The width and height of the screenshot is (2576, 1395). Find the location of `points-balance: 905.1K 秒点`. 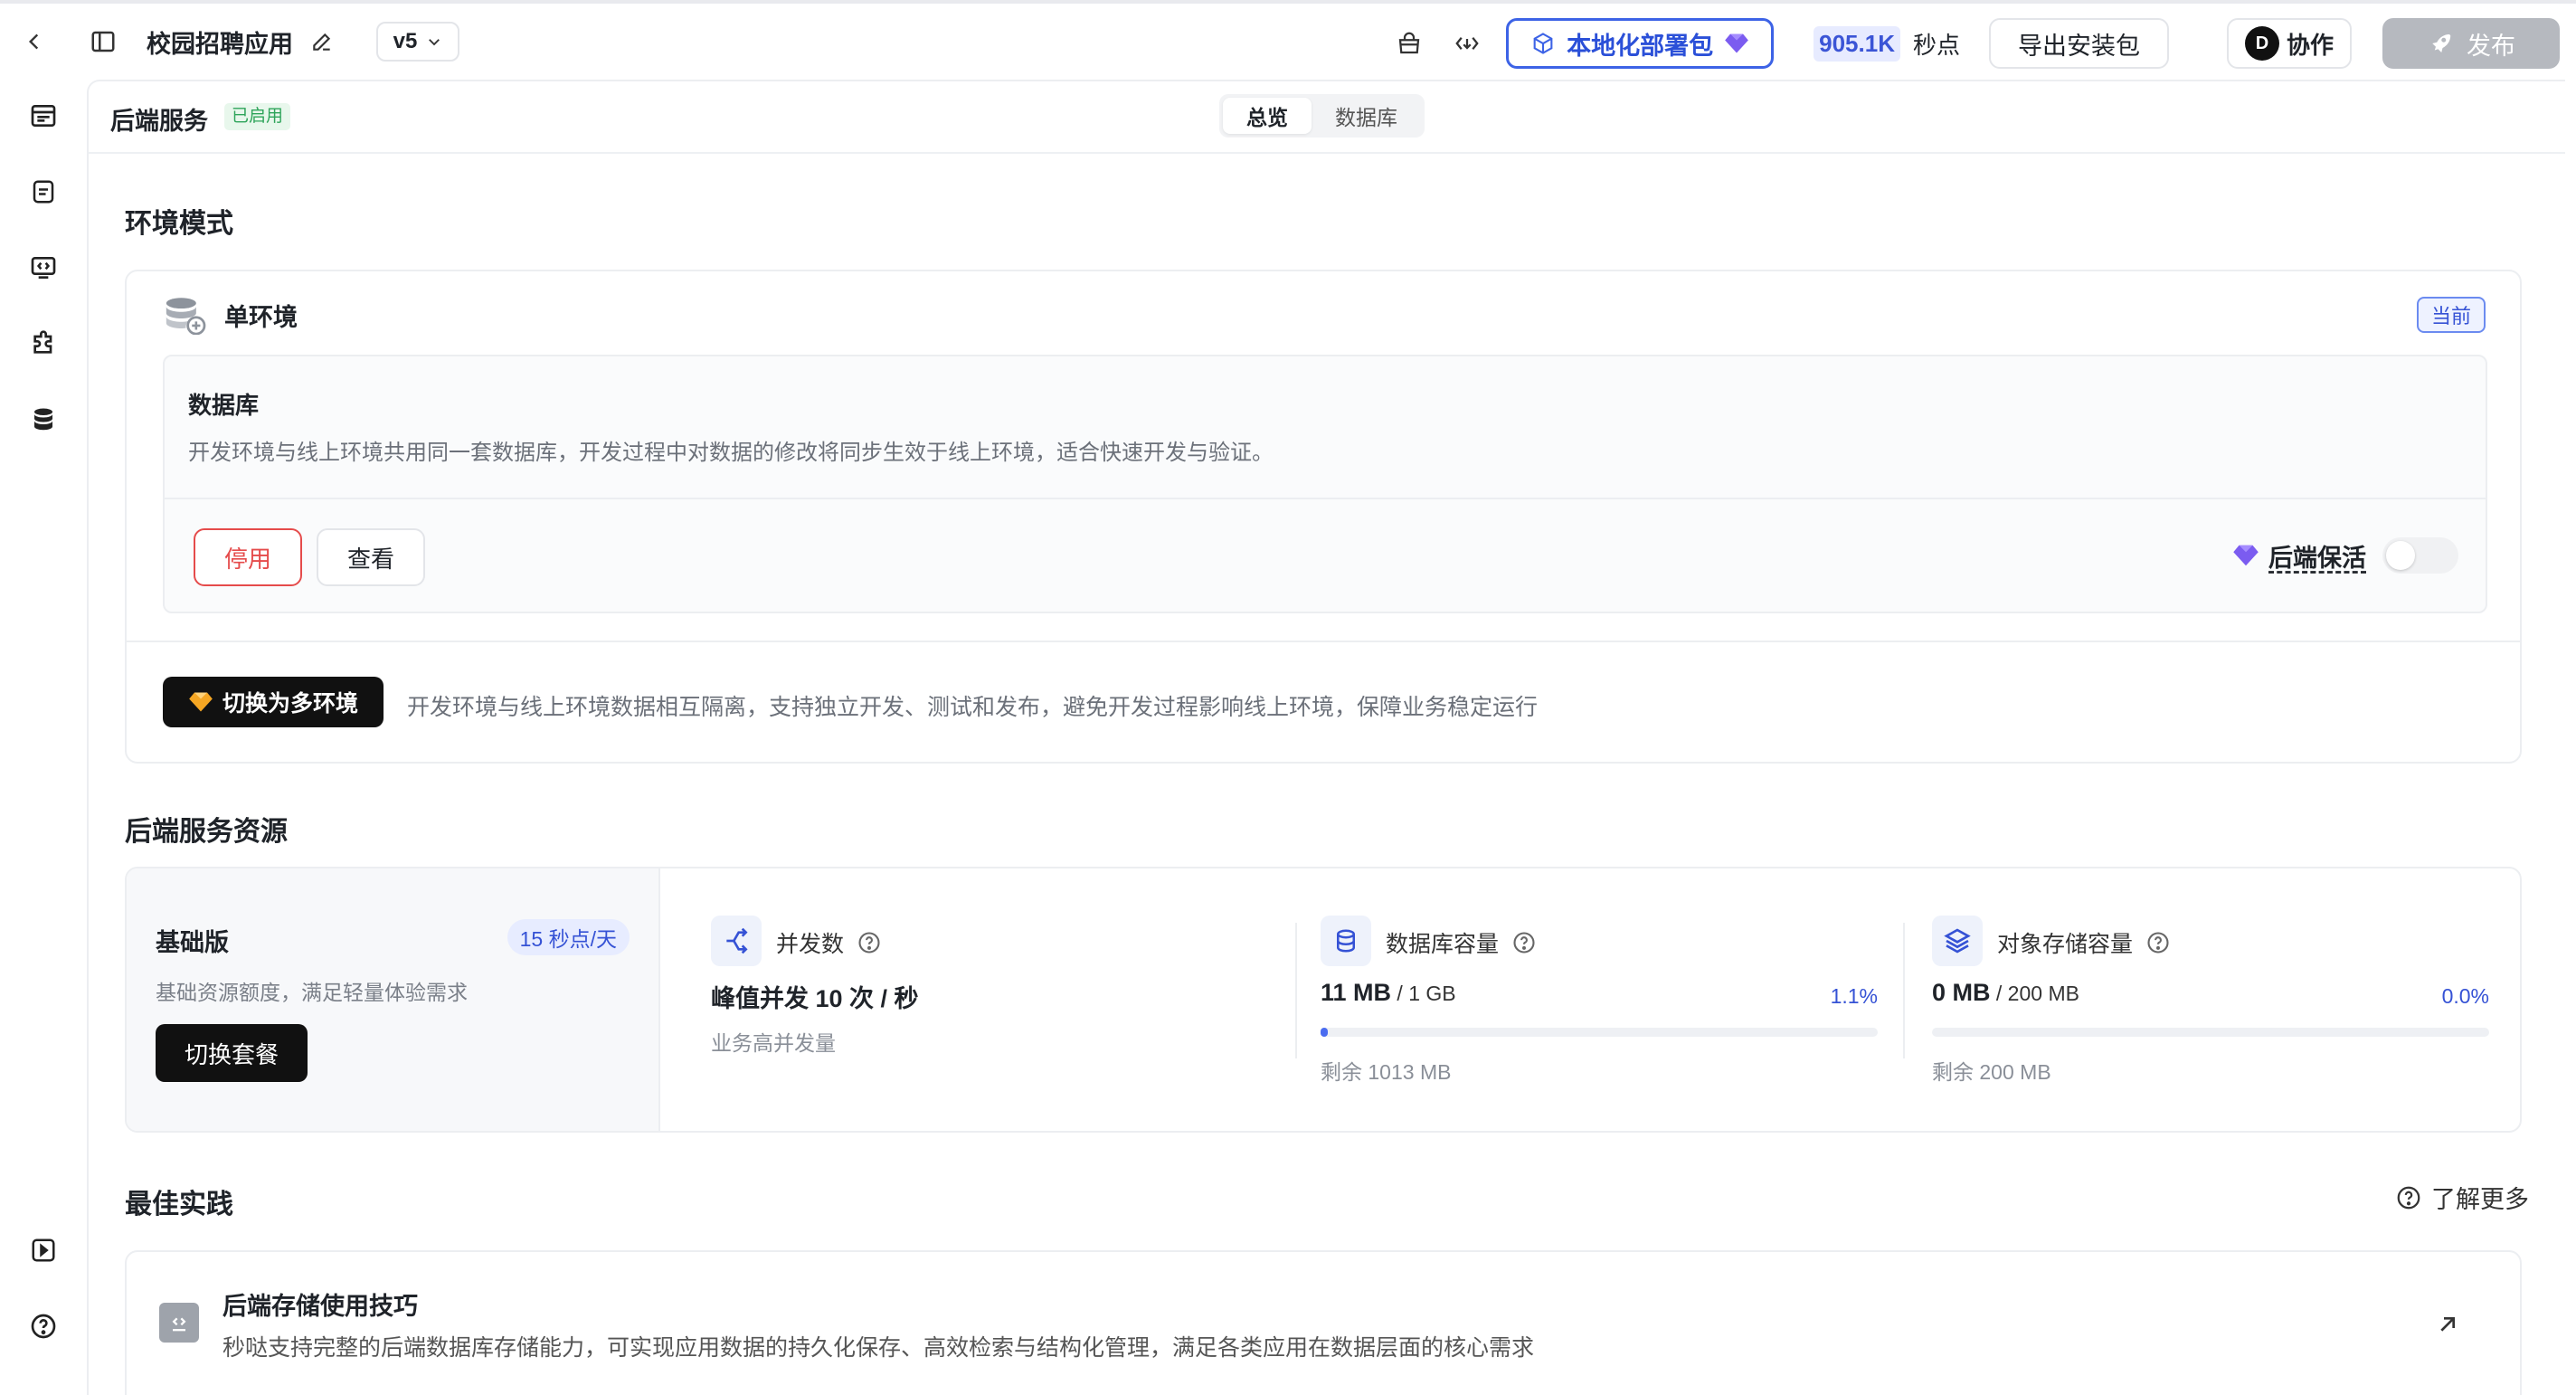

points-balance: 905.1K 秒点 is located at coordinates (1887, 43).